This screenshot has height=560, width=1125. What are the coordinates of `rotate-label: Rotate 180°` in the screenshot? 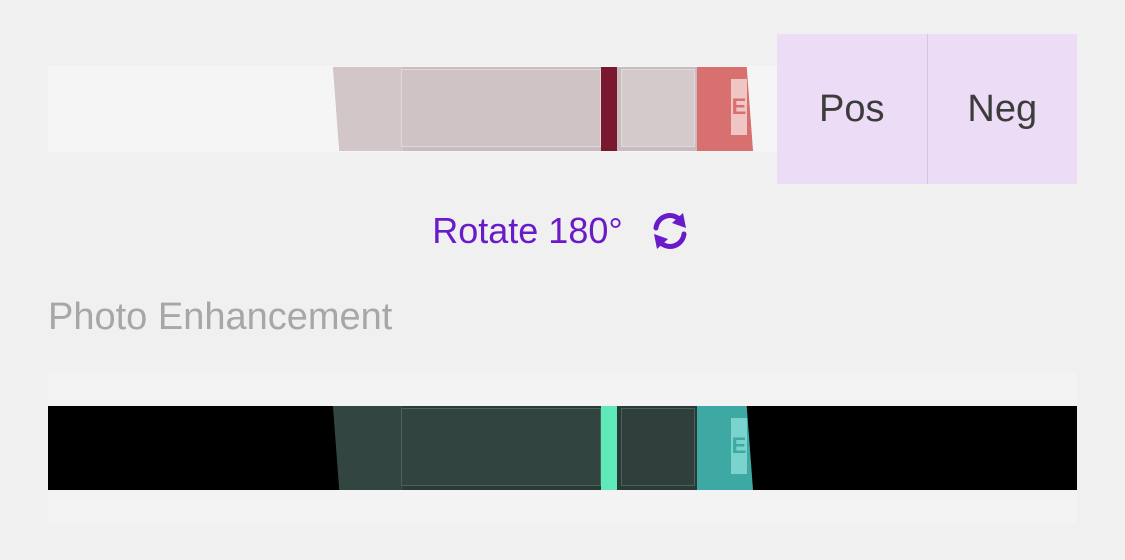 It's located at (527, 230).